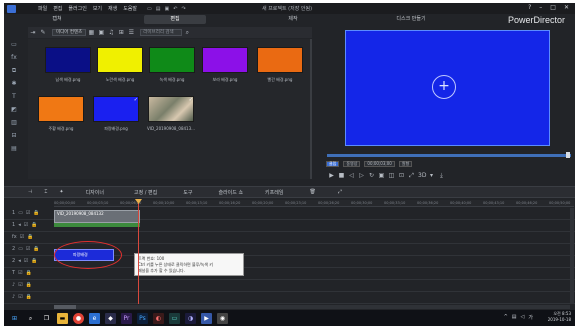 Image resolution: width=580 pixels, height=329 pixels. I want to click on loop-icon: ↻, so click(371, 175).